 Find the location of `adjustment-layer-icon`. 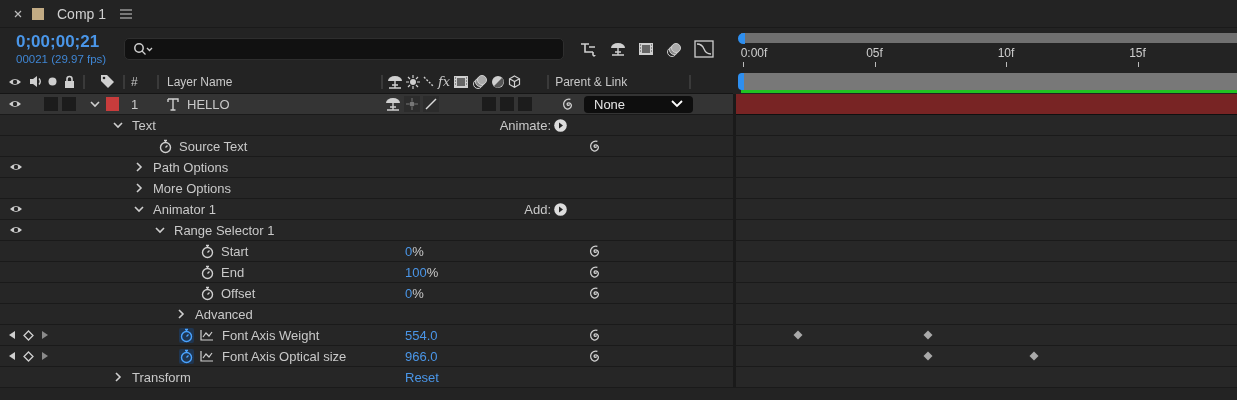

adjustment-layer-icon is located at coordinates (498, 81).